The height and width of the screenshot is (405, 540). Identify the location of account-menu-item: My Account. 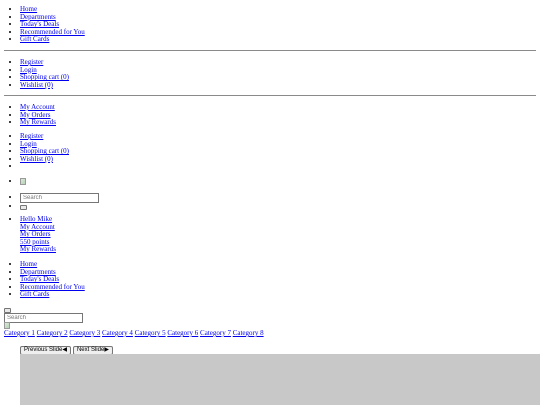
(280, 107).